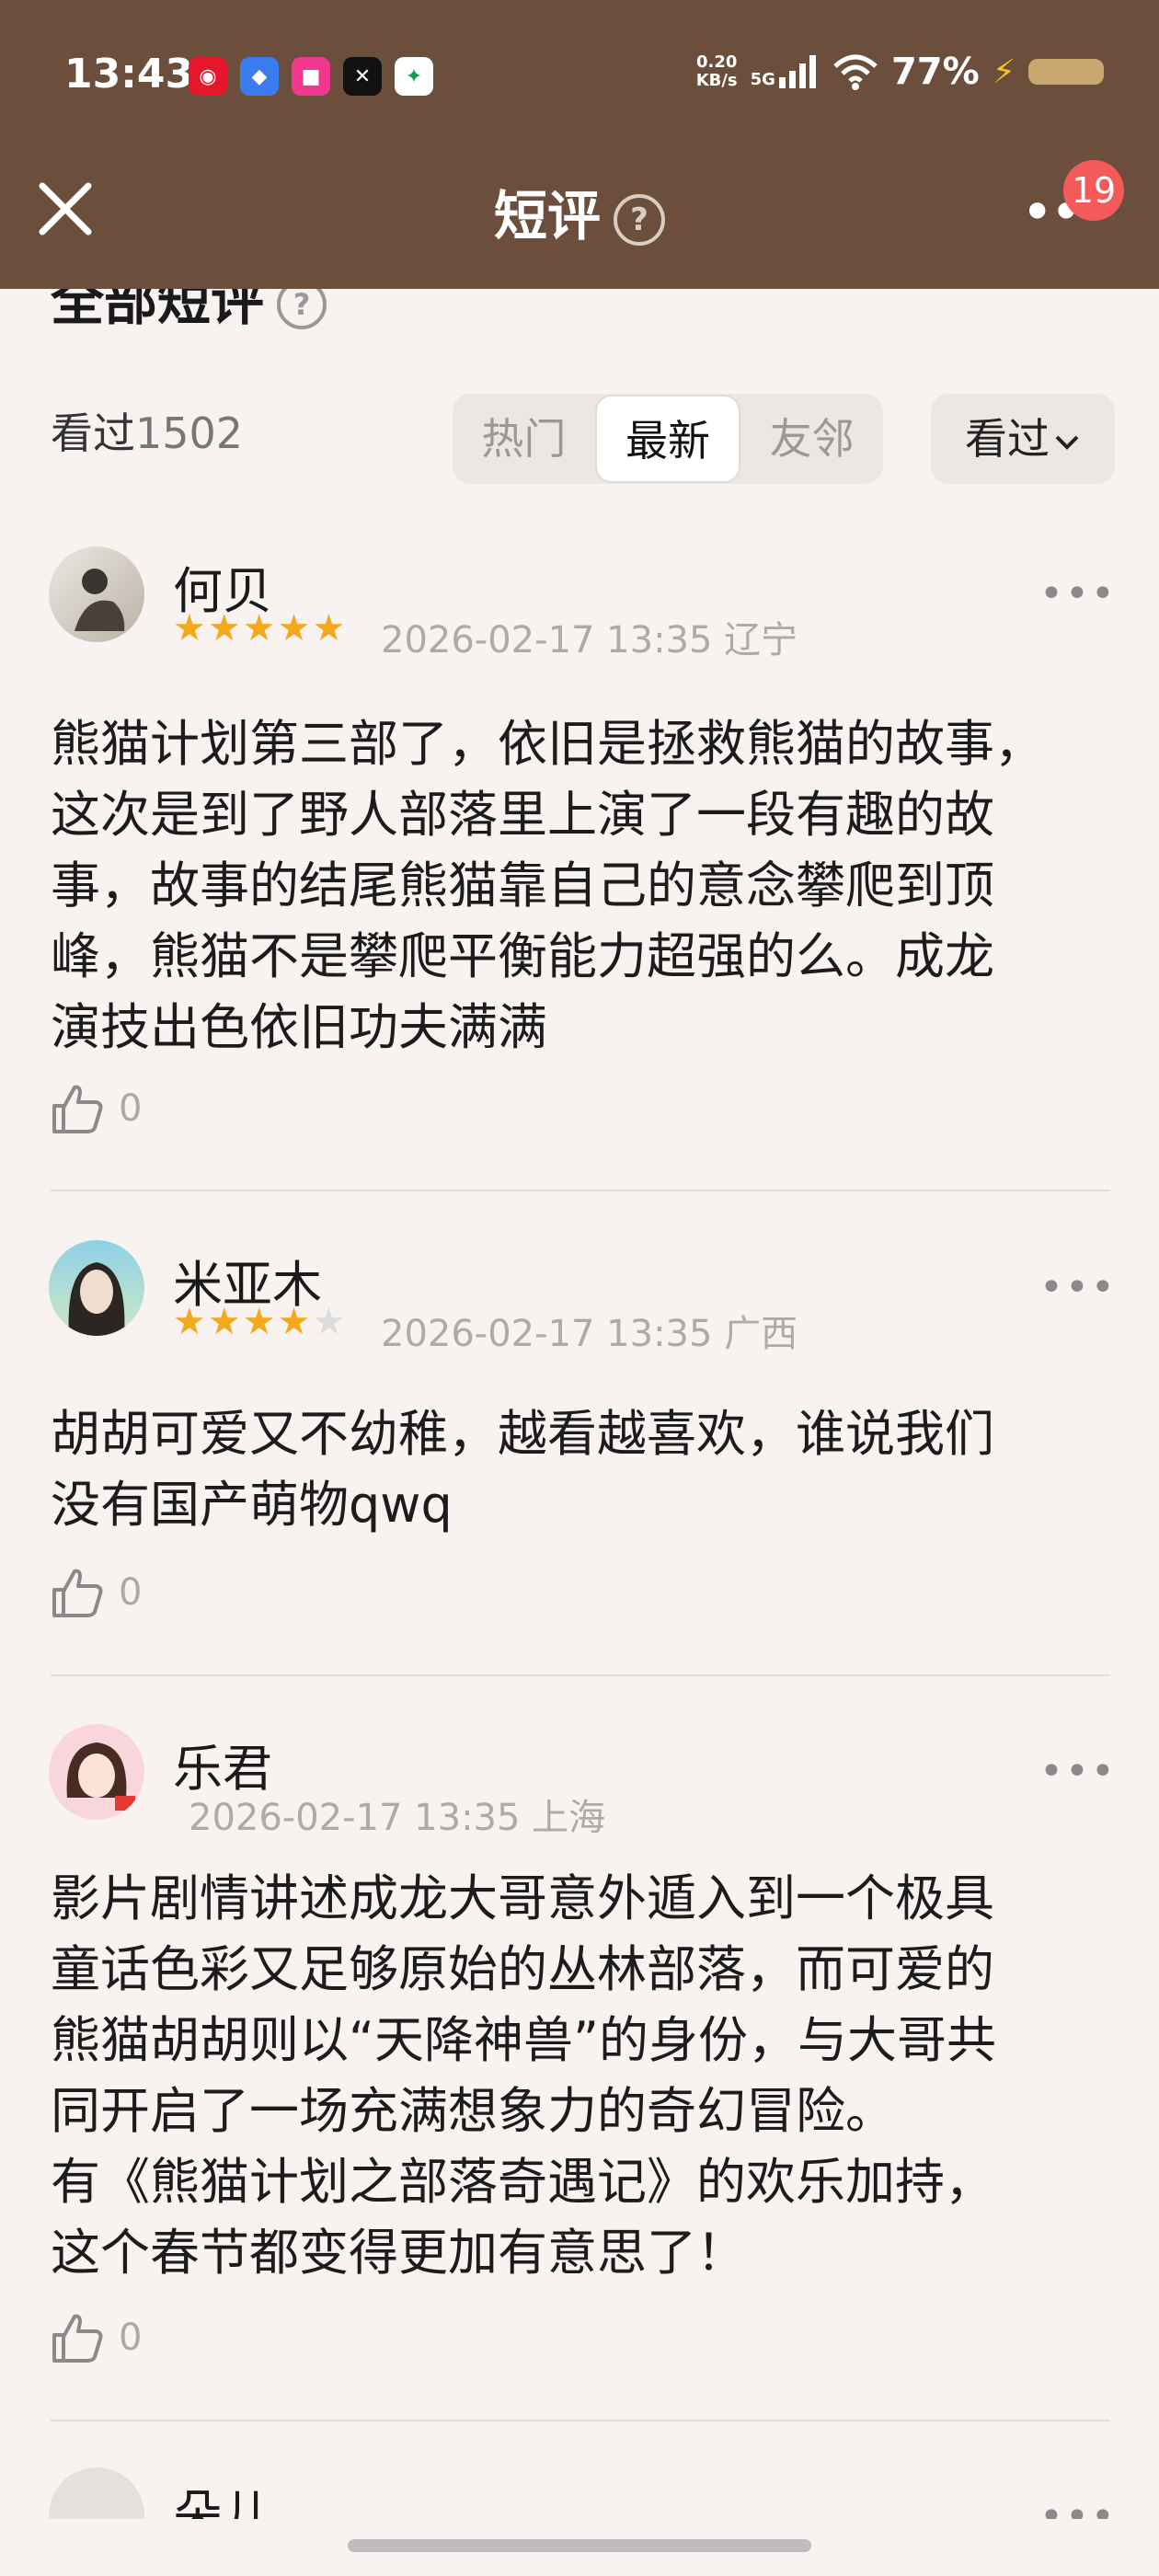 Image resolution: width=1159 pixels, height=2576 pixels. What do you see at coordinates (414, 76) in the screenshot?
I see `bank-app-icon: ✦` at bounding box center [414, 76].